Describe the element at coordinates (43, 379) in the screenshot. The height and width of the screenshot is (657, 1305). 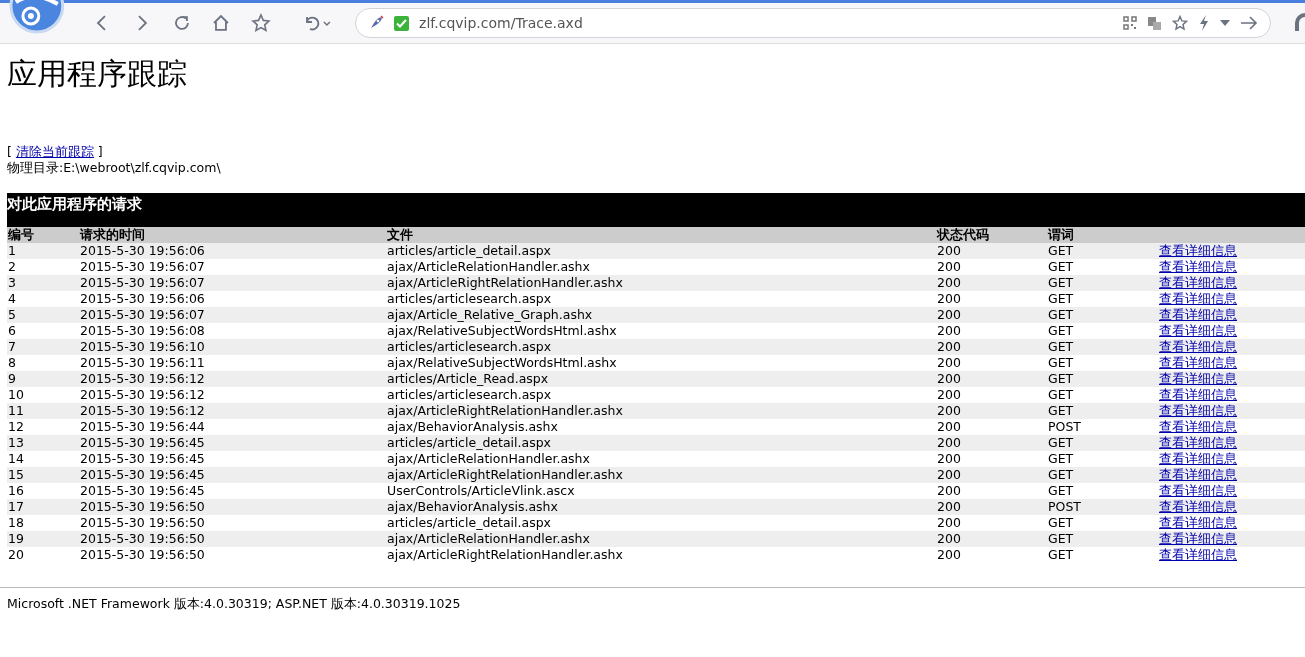
I see `table-cell: 9` at that location.